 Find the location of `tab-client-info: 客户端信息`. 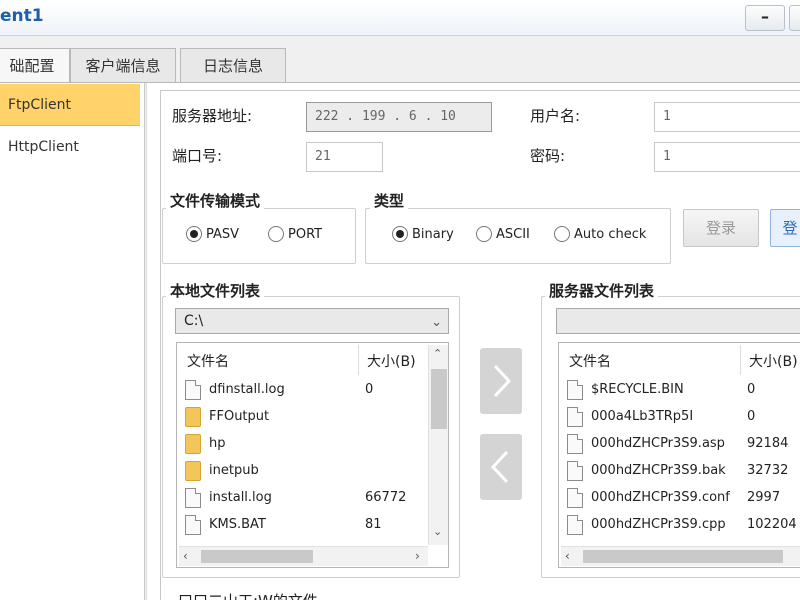

tab-client-info: 客户端信息 is located at coordinates (123, 65).